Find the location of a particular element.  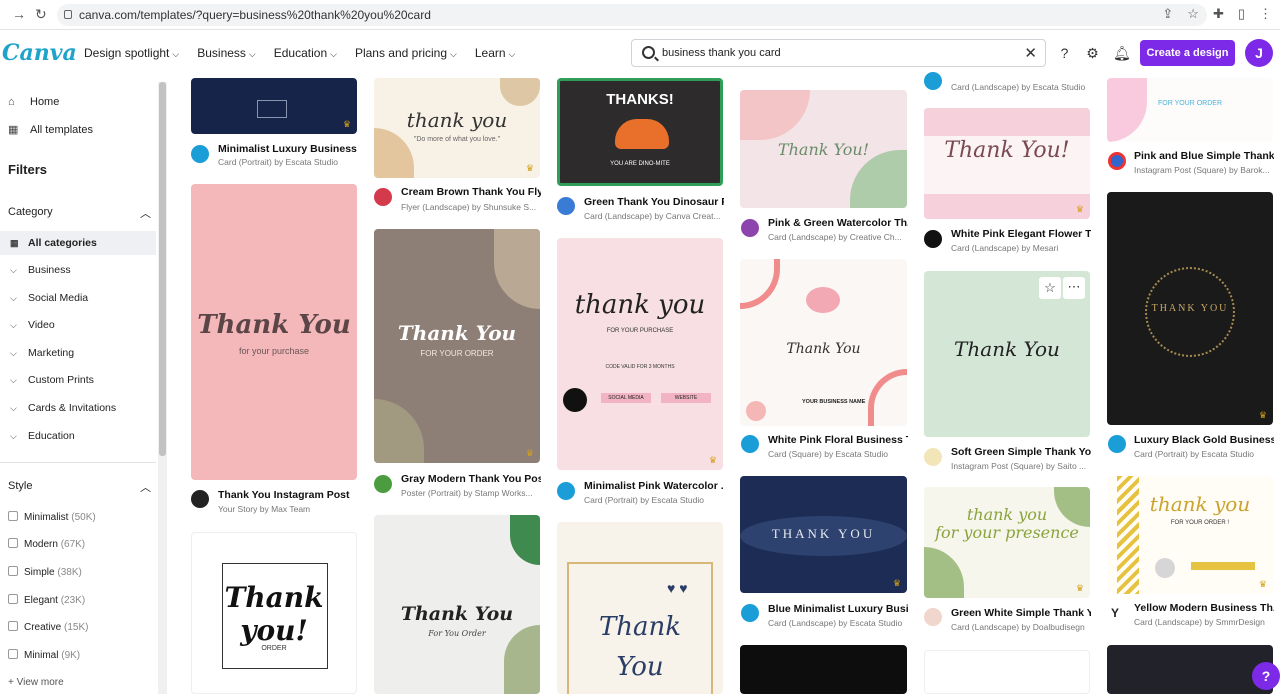

chevron-down-icon: ⌵ is located at coordinates (13, 353).